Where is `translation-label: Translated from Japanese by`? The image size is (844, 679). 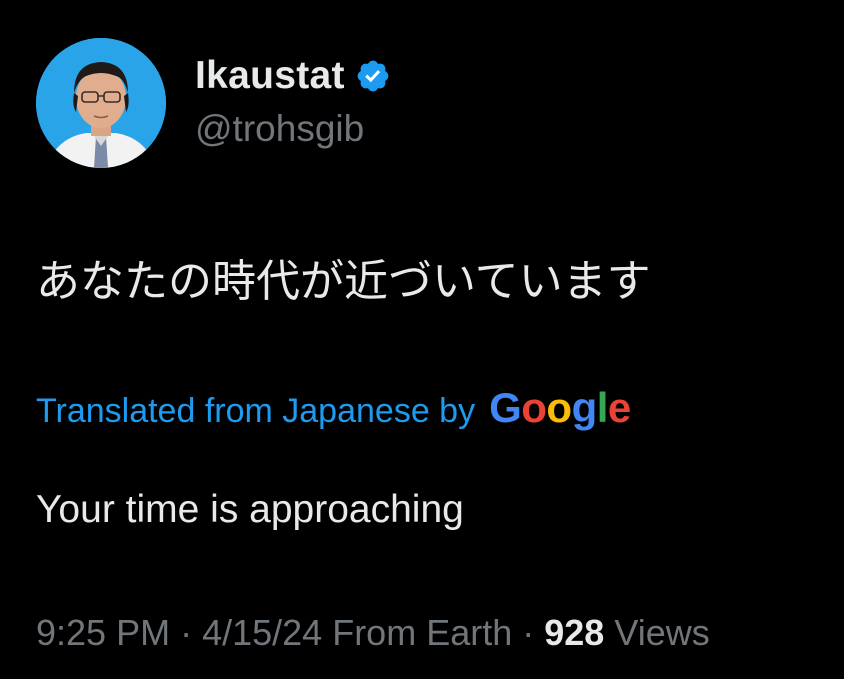
translation-label: Translated from Japanese by is located at coordinates (255, 411).